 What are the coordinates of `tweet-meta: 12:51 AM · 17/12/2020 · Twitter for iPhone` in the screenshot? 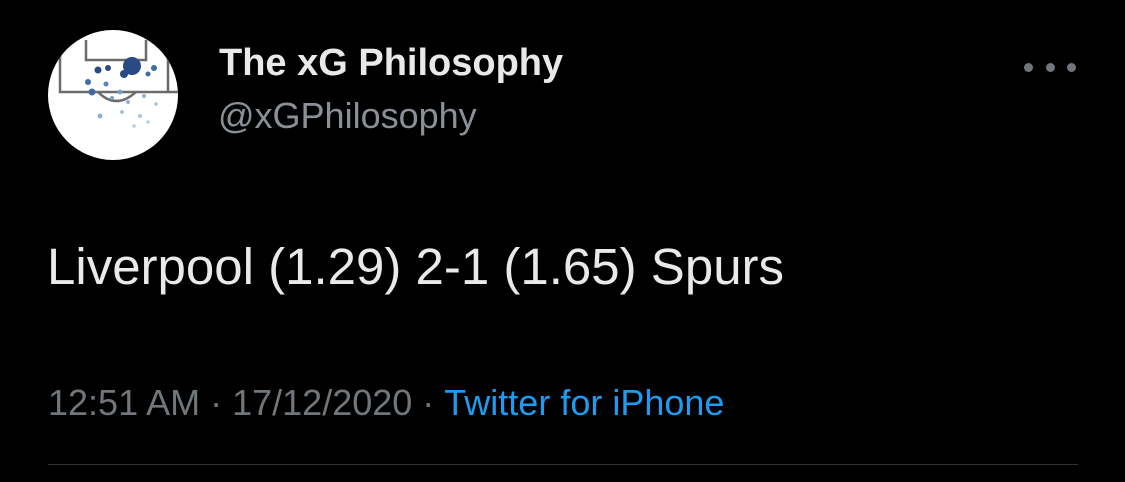 It's located at (386, 403).